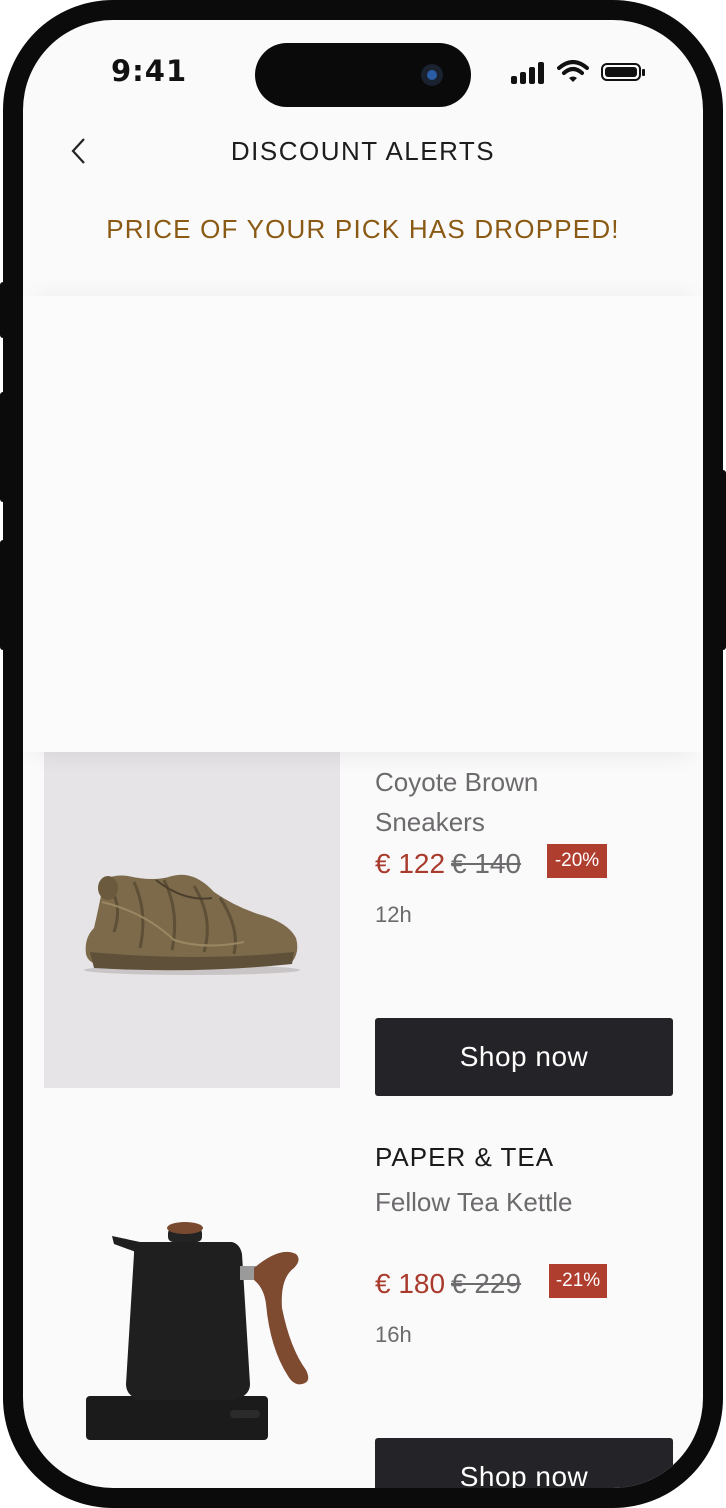  Describe the element at coordinates (3, 447) in the screenshot. I see `side-button-volume-up` at that location.